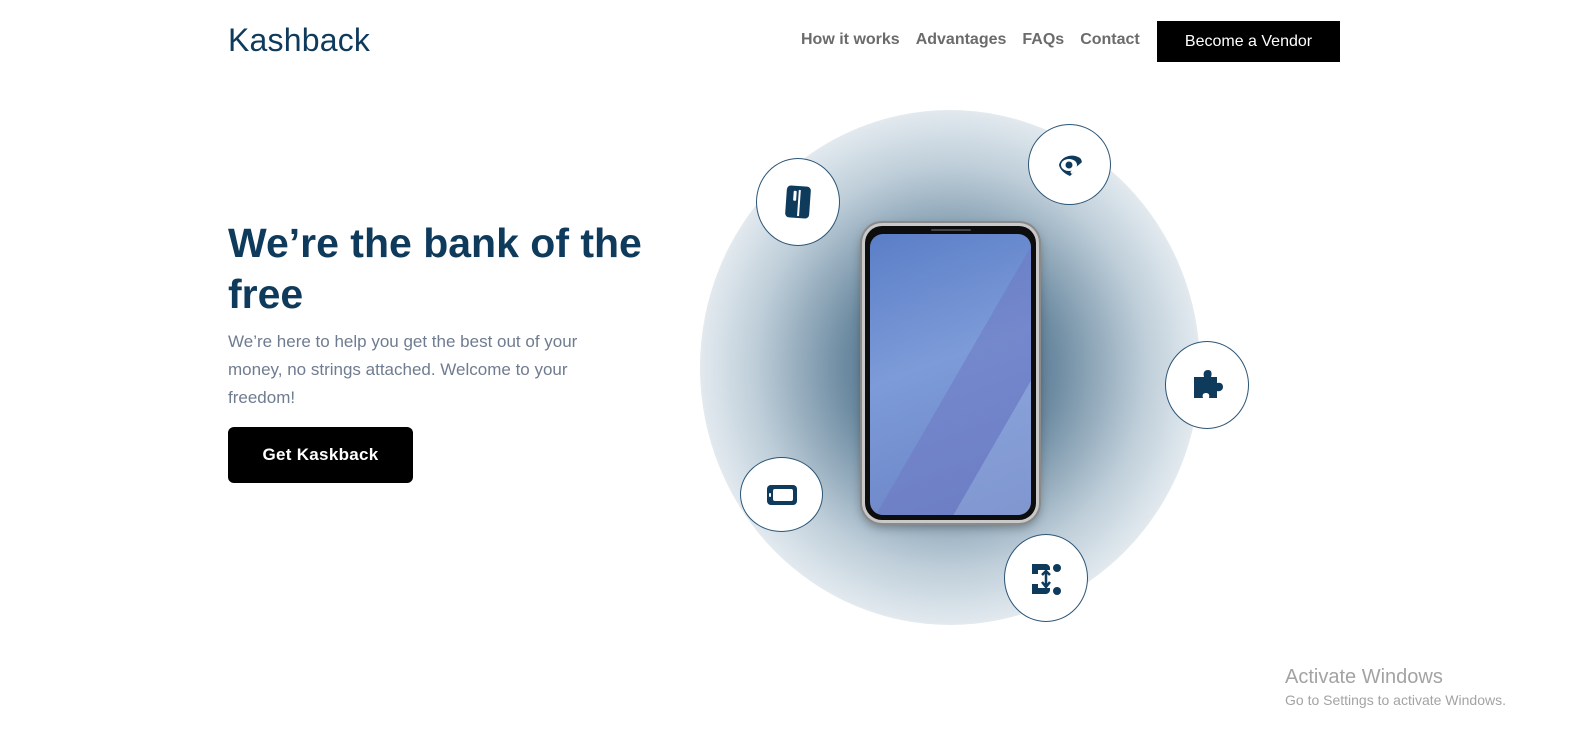 This screenshot has width=1574, height=745. Describe the element at coordinates (1248, 41) in the screenshot. I see `become-vendor-button: Become a Vendor` at that location.